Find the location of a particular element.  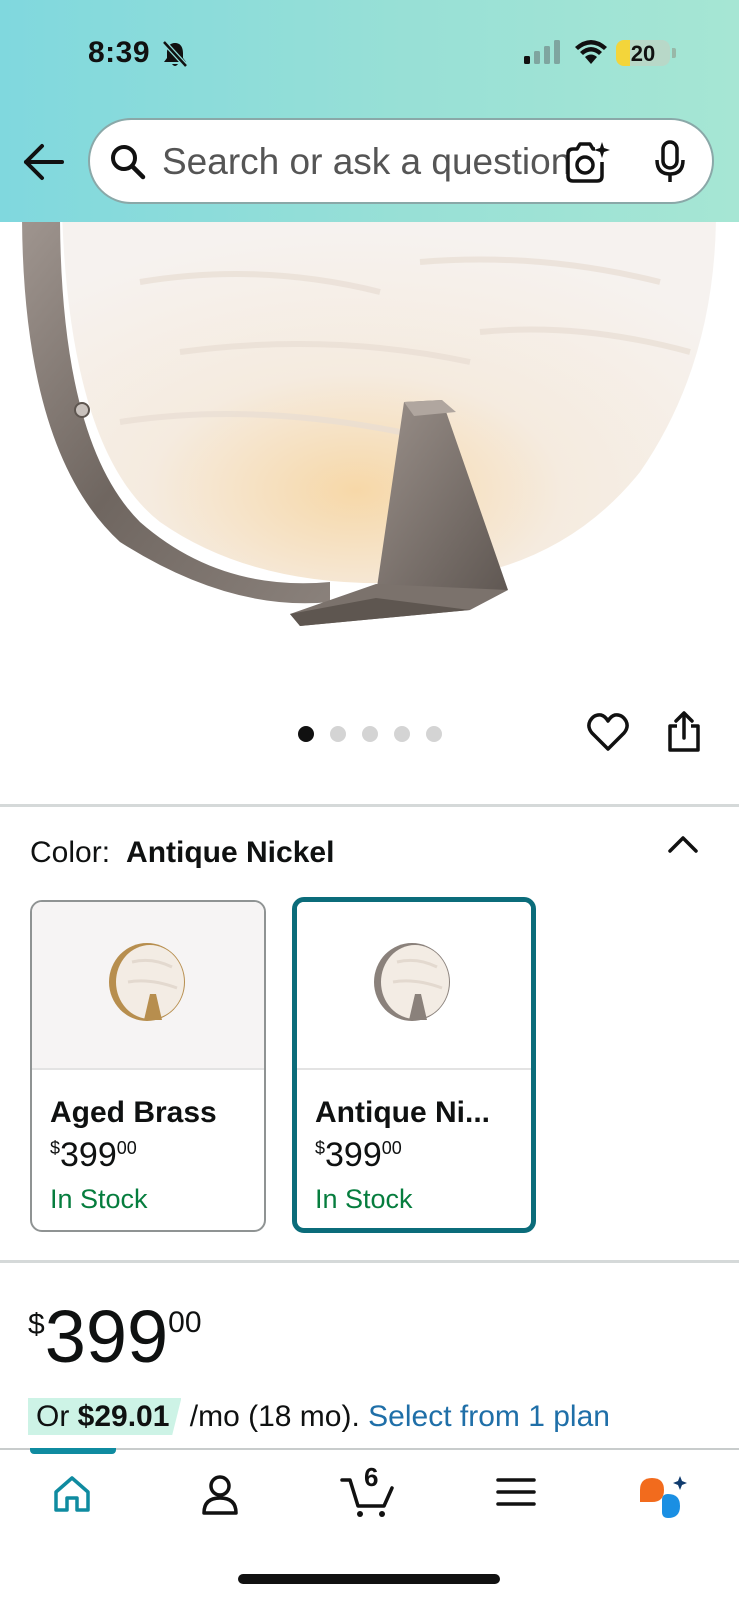

chevron-up-icon is located at coordinates (683, 844).